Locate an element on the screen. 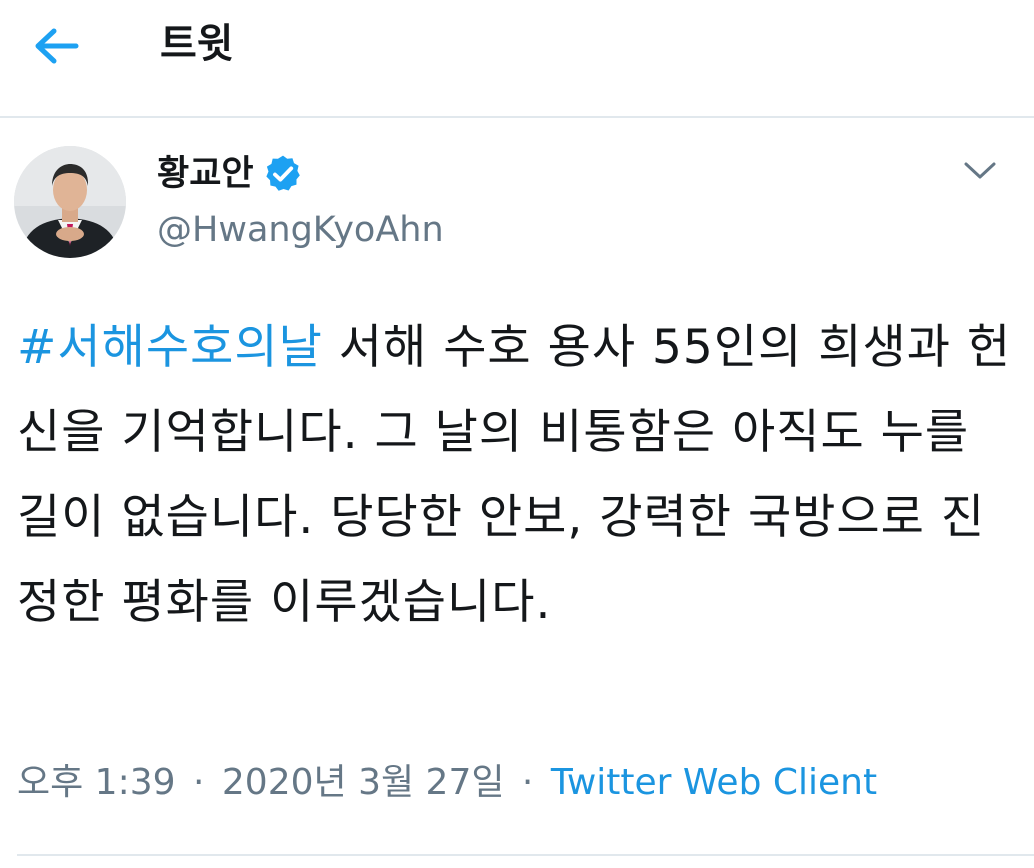 This screenshot has width=1034, height=868. tweet-date: 2020년 3월 27일 is located at coordinates (363, 782).